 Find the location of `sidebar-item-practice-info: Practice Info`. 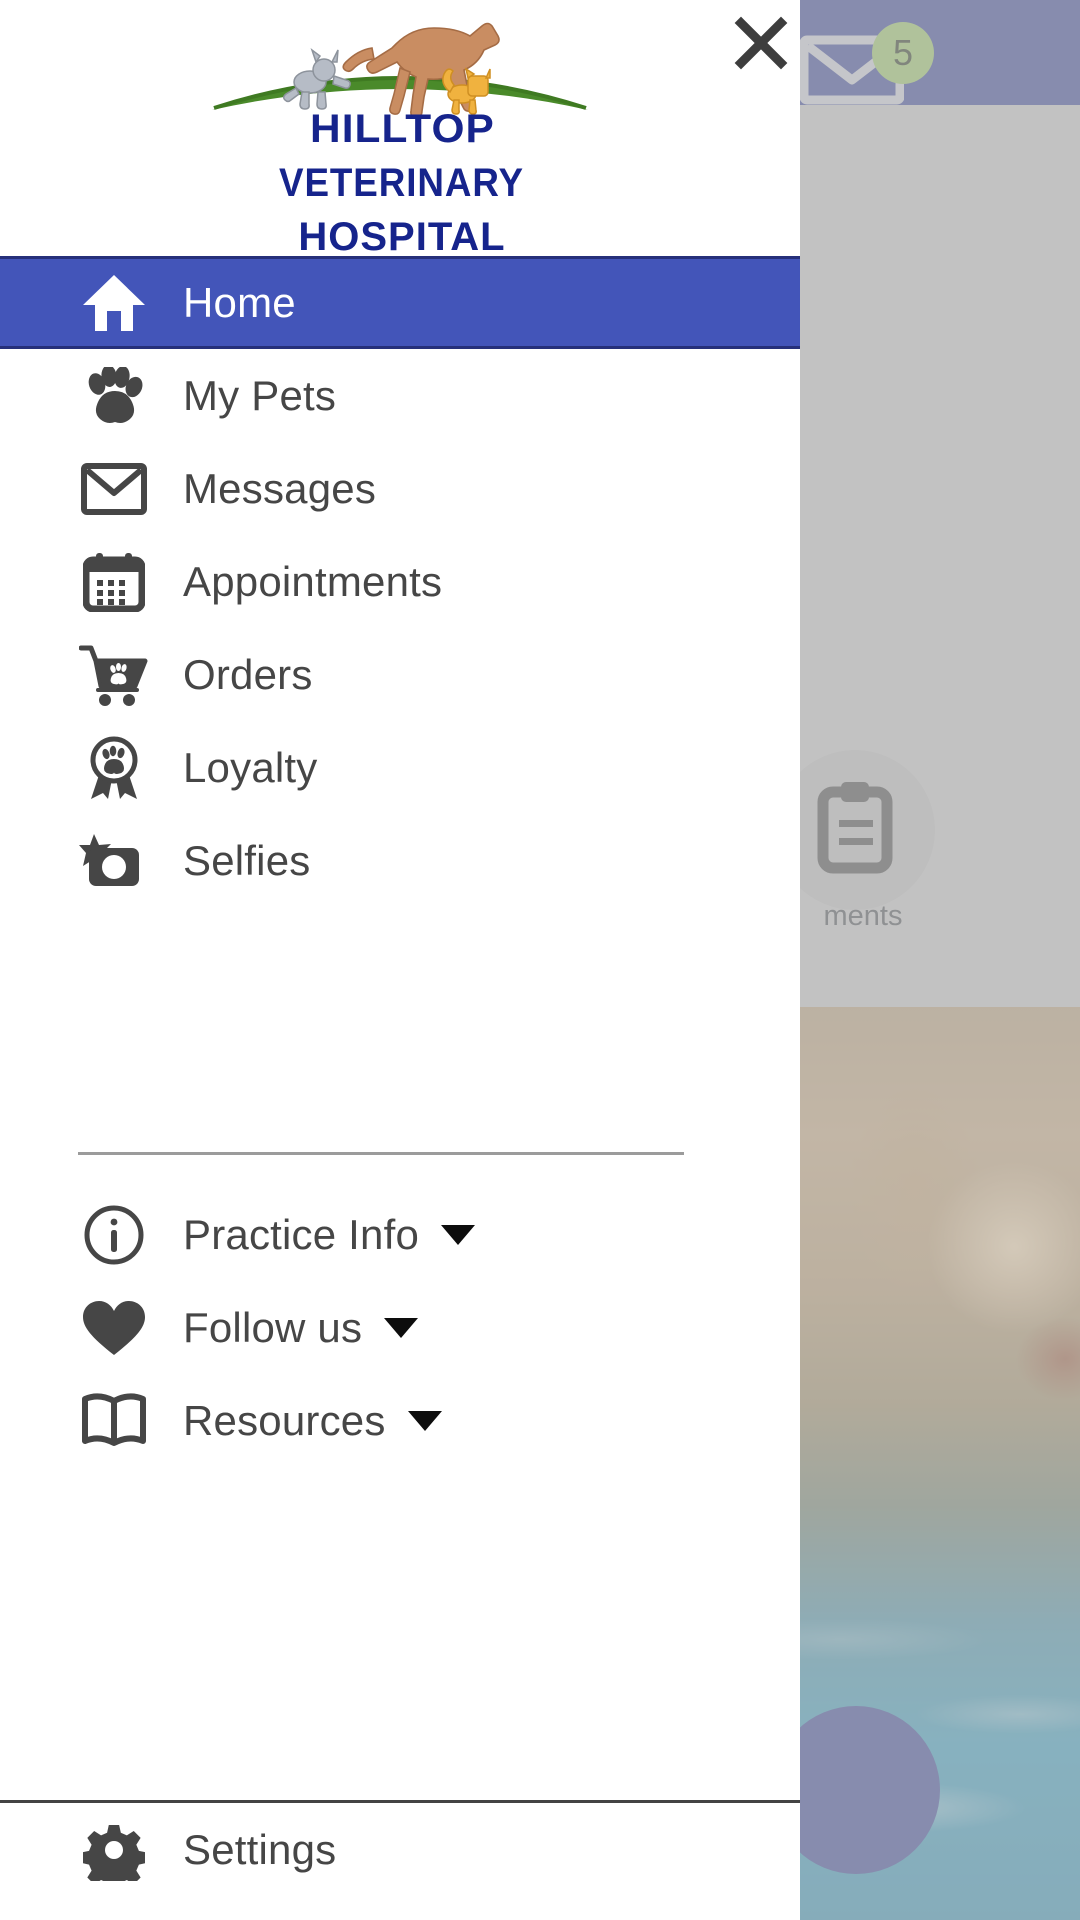

sidebar-item-practice-info: Practice Info is located at coordinates (400, 1234).